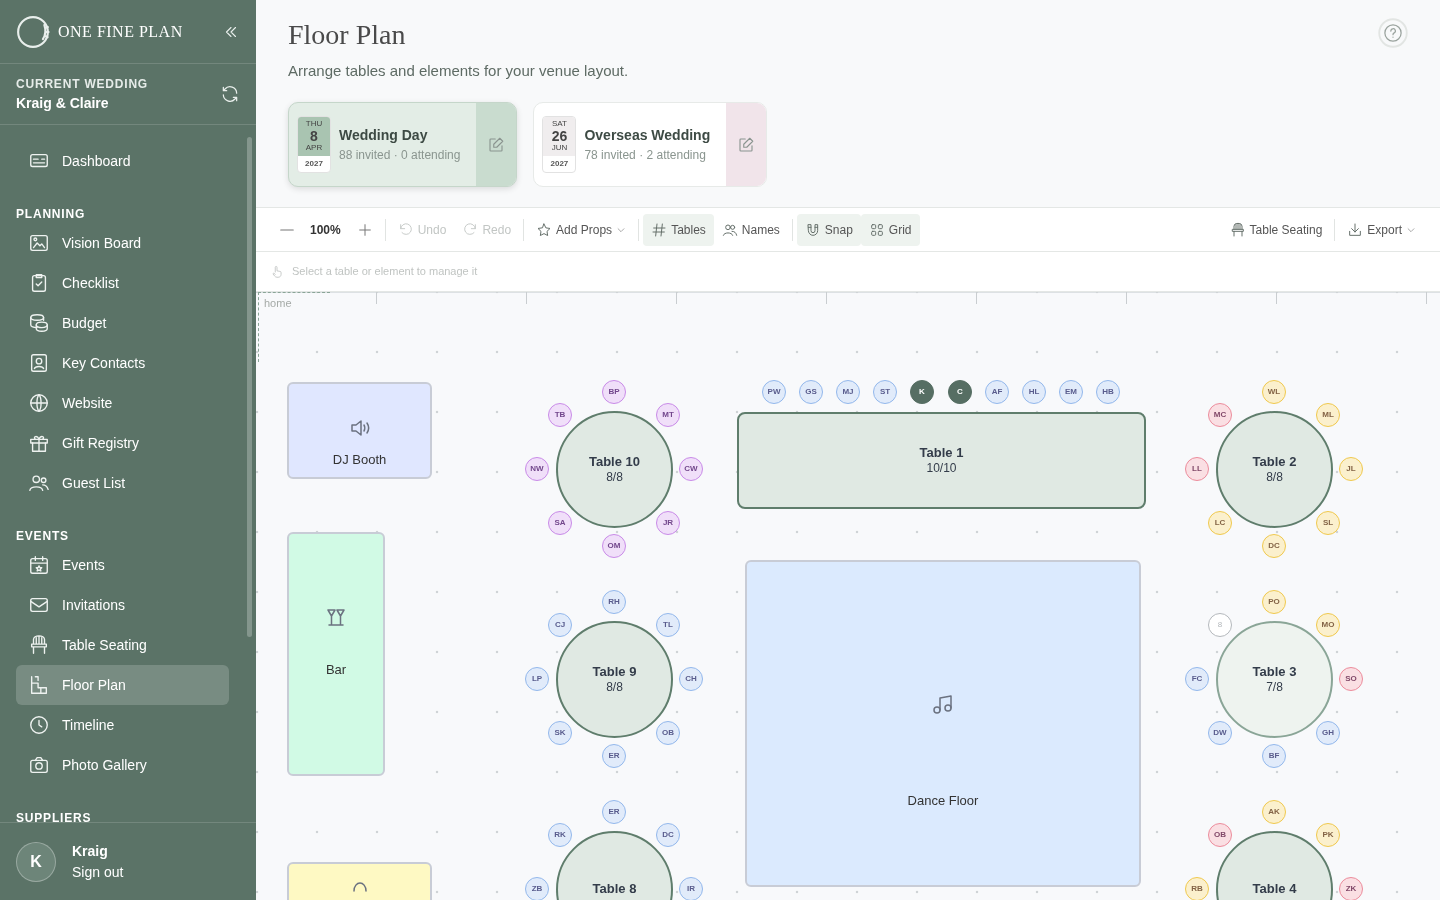 The width and height of the screenshot is (1440, 900). Describe the element at coordinates (828, 229) in the screenshot. I see `toolbar-button: Snap` at that location.